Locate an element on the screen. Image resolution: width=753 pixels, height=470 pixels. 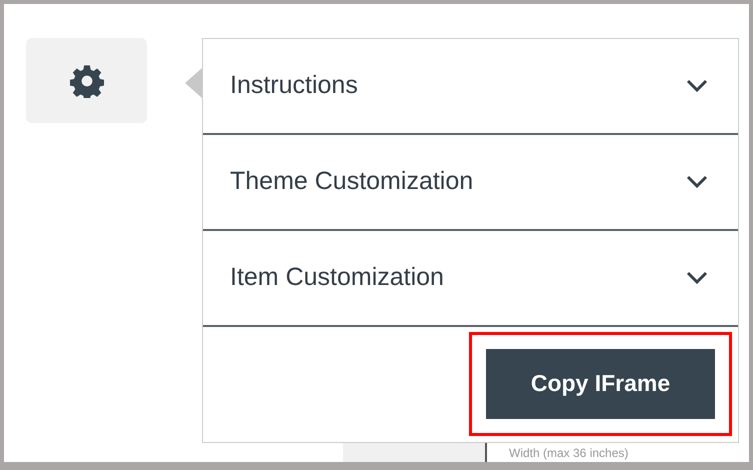
settings-button is located at coordinates (86, 80).